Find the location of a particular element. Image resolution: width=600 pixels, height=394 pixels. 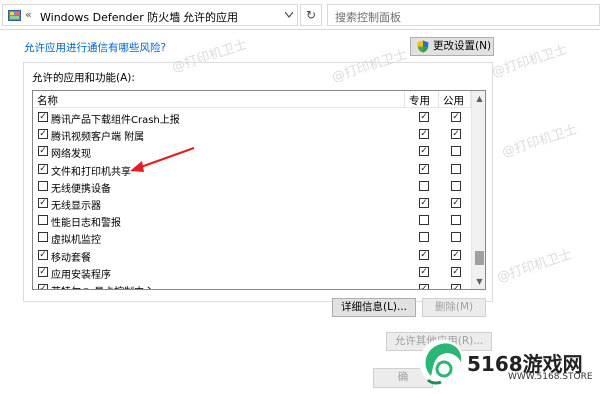

search-input: 搜索控制面板 is located at coordinates (463, 15).